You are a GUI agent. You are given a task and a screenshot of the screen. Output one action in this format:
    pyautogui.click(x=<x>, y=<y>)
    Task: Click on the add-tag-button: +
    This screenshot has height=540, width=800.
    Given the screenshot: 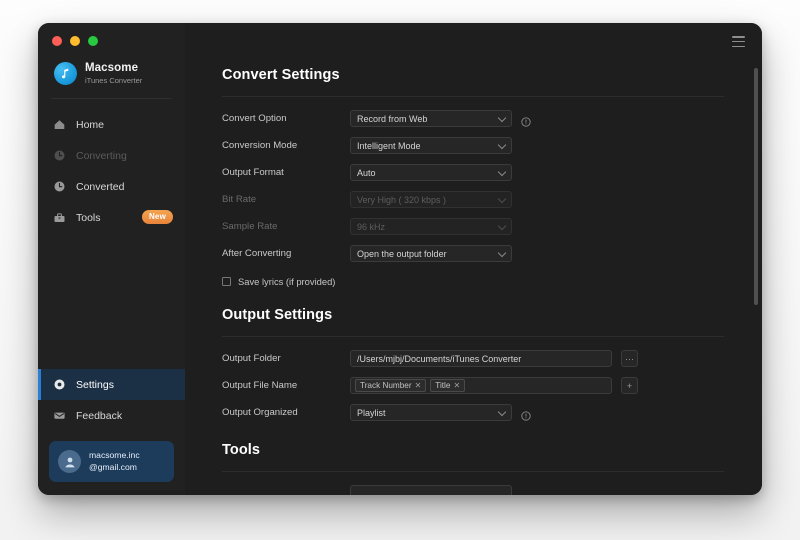 What is the action you would take?
    pyautogui.click(x=629, y=385)
    